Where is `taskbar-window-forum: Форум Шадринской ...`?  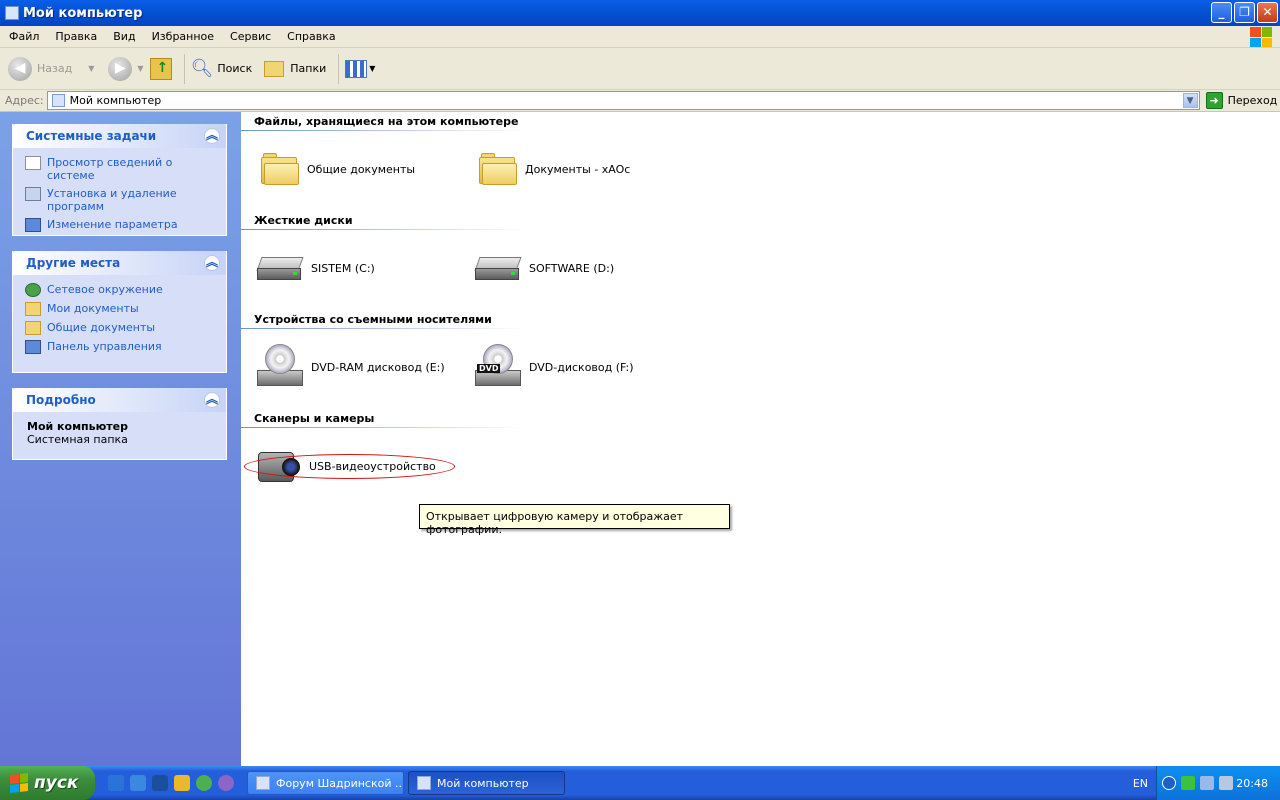 taskbar-window-forum: Форум Шадринской ... is located at coordinates (325, 783).